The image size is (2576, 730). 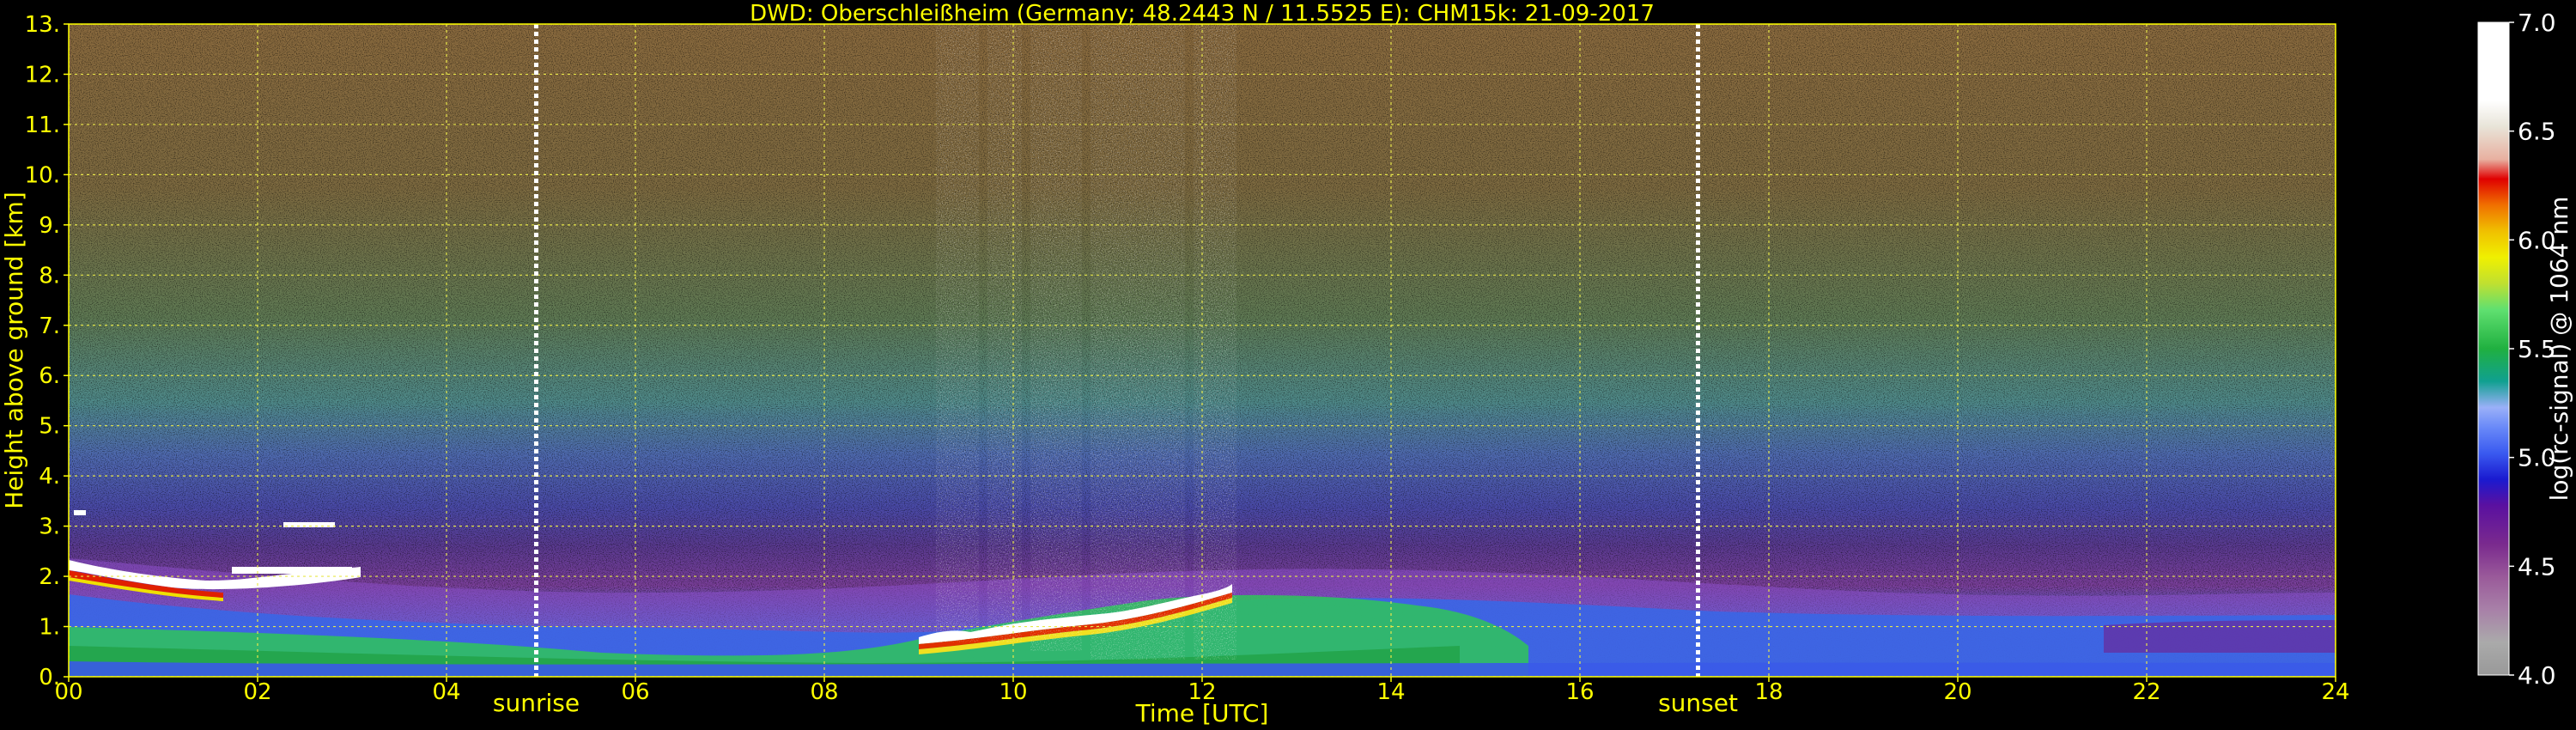 What do you see at coordinates (2537, 23) in the screenshot?
I see `colorbar-tick-label: 7.0` at bounding box center [2537, 23].